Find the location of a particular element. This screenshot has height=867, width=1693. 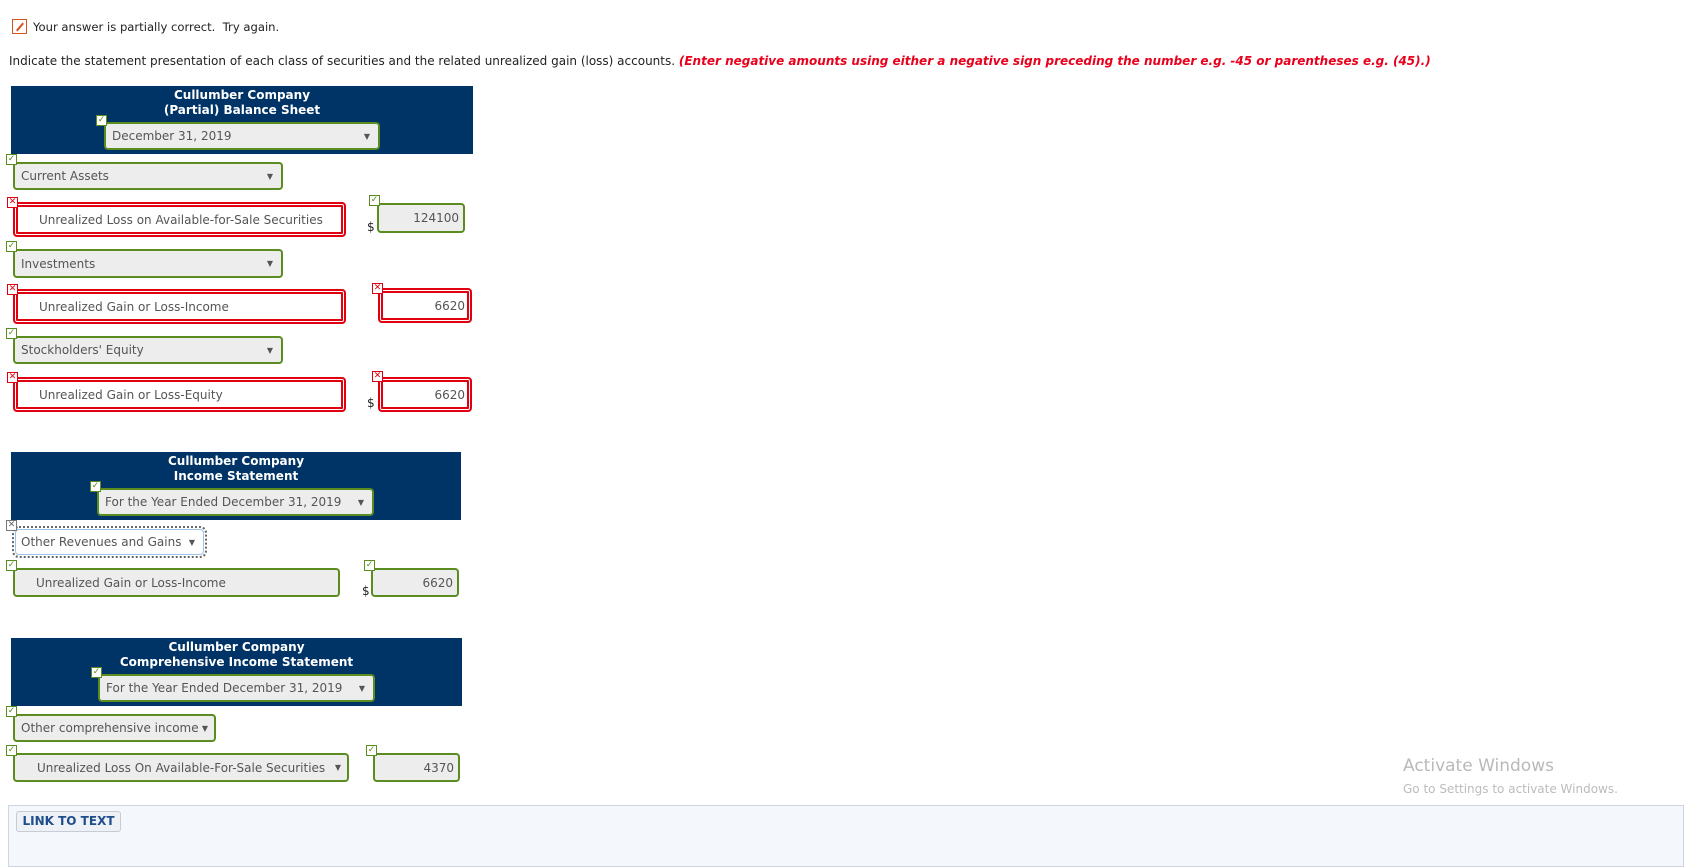

activate-windows-title: Activate Windows is located at coordinates (1478, 766).